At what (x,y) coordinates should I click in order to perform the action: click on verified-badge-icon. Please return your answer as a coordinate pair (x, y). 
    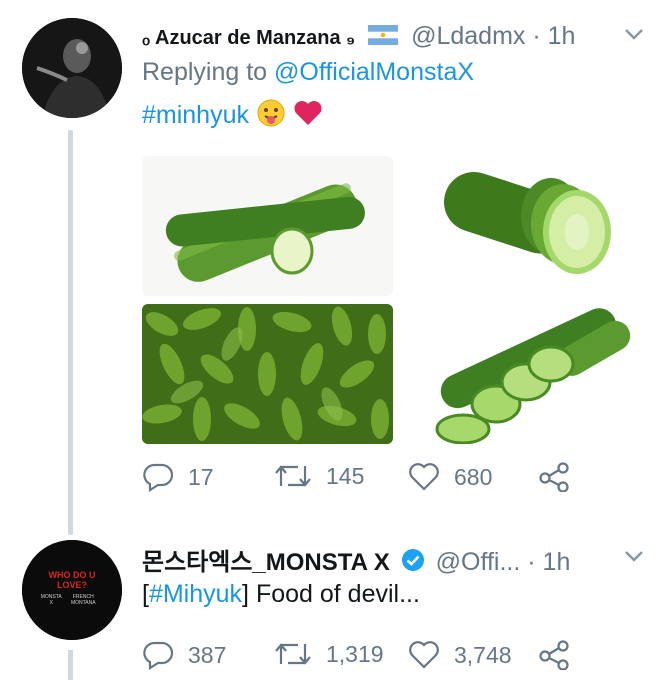
    Looking at the image, I should click on (413, 563).